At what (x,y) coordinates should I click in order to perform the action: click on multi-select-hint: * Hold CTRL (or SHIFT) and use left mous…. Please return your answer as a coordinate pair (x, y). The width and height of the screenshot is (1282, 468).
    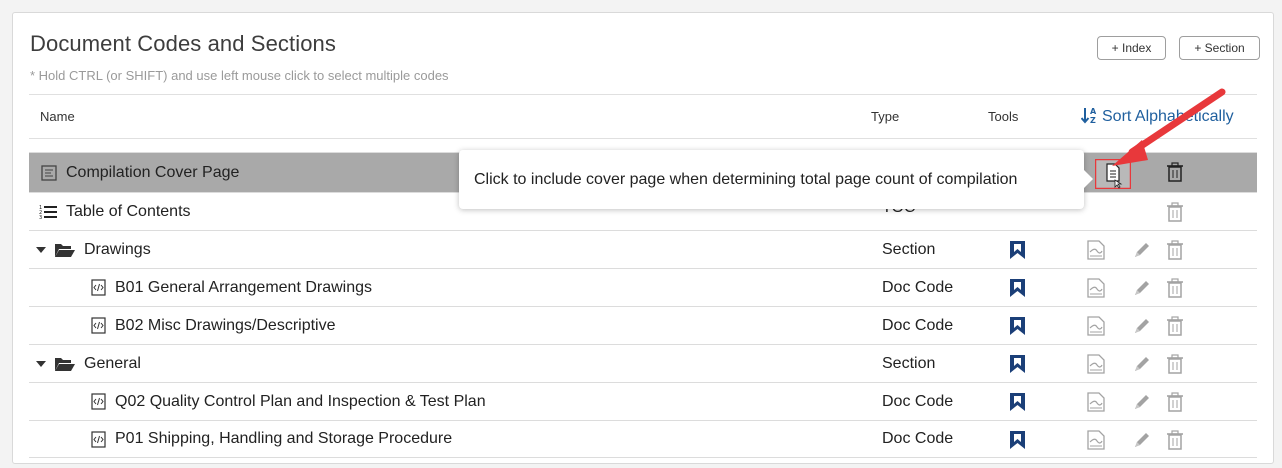
    Looking at the image, I should click on (239, 75).